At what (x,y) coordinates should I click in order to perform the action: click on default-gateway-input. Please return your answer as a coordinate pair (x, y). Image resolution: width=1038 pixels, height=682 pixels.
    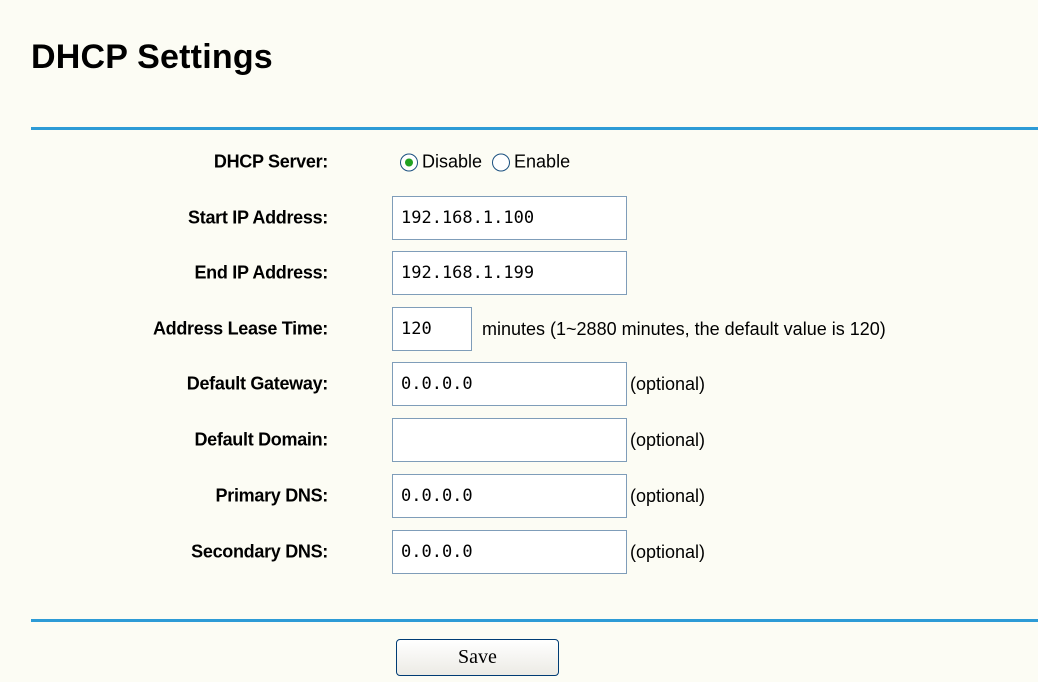
    Looking at the image, I should click on (509, 384).